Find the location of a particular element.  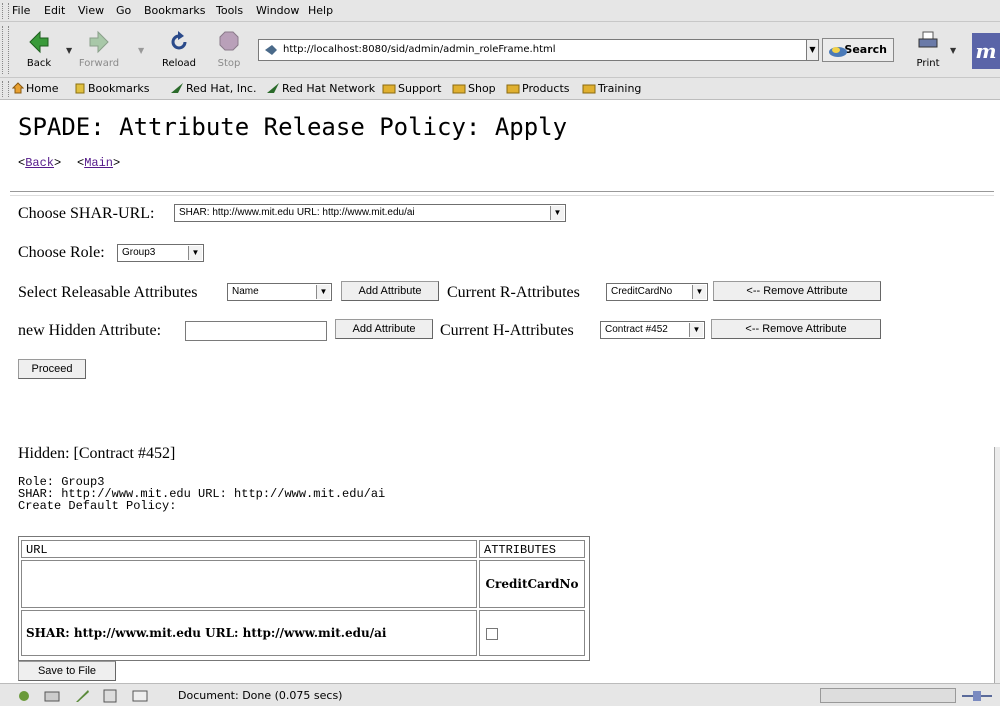

bookmark-support: Support is located at coordinates (411, 88).